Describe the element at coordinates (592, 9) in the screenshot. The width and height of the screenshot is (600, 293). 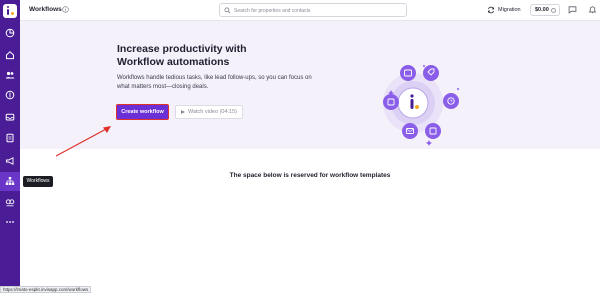
I see `bell-icon` at that location.